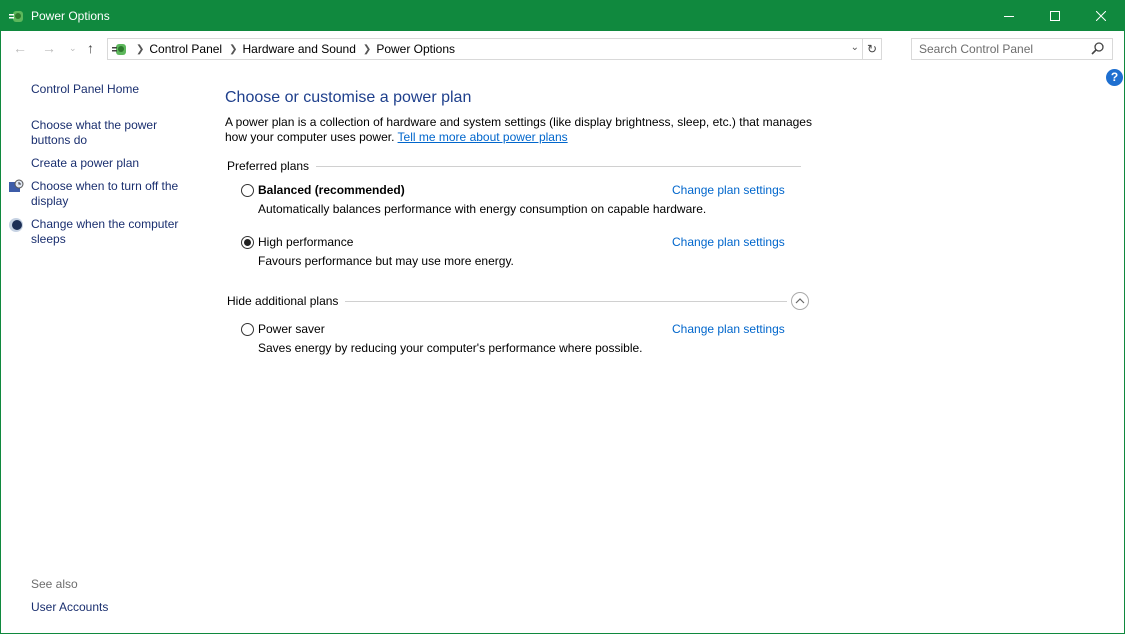 Image resolution: width=1125 pixels, height=634 pixels. Describe the element at coordinates (871, 49) in the screenshot. I see `refresh-button: ↻` at that location.